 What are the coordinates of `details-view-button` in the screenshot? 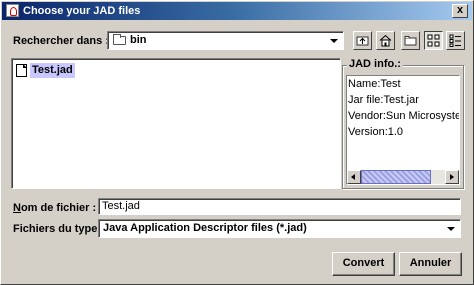 It's located at (455, 40).